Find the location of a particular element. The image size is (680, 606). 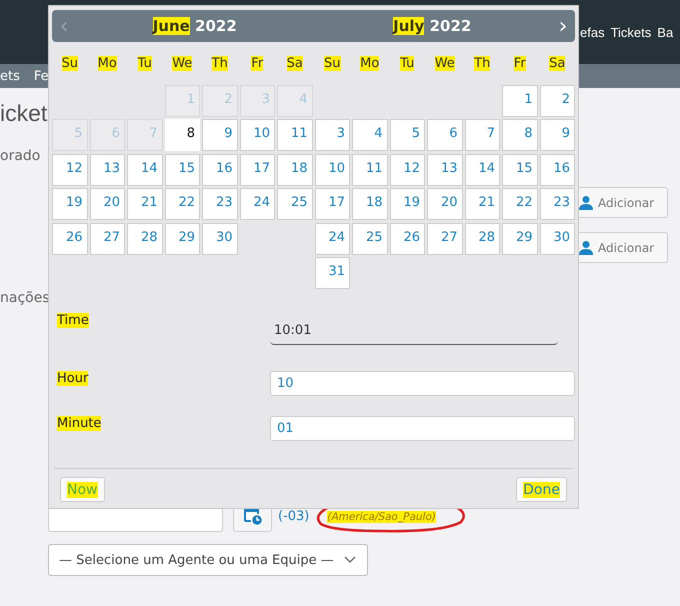

page-heading: icket is located at coordinates (24, 113).